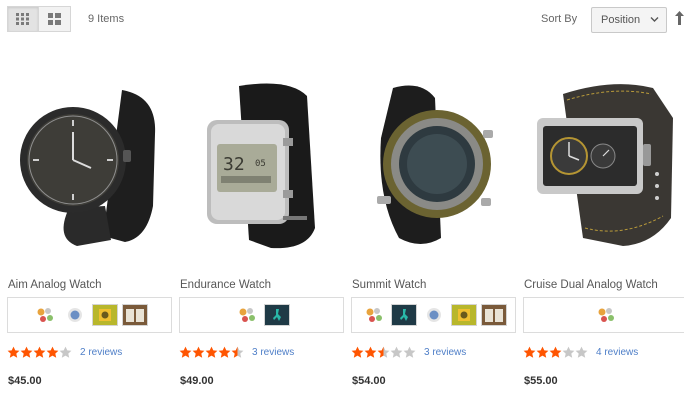 The width and height of the screenshot is (684, 394). I want to click on product-rating: 4 reviews, so click(580, 352).